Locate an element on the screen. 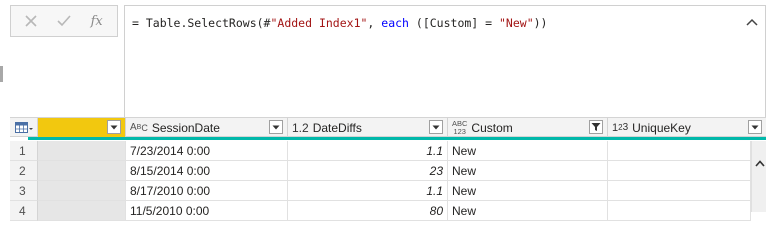 The image size is (770, 240). table-cell: 8/17/2010 0:00 is located at coordinates (207, 191).